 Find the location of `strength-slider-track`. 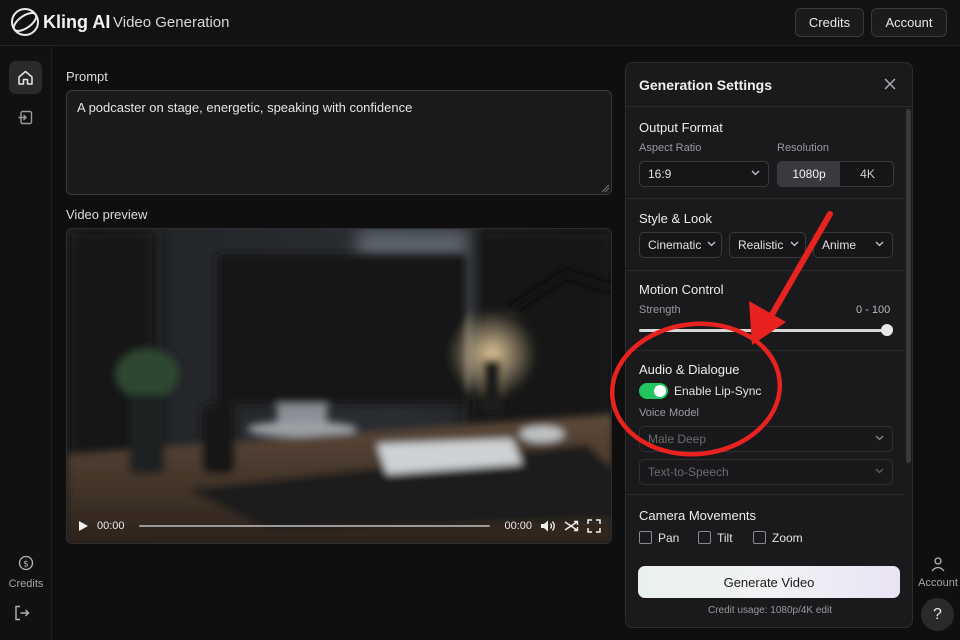

strength-slider-track is located at coordinates (763, 330).